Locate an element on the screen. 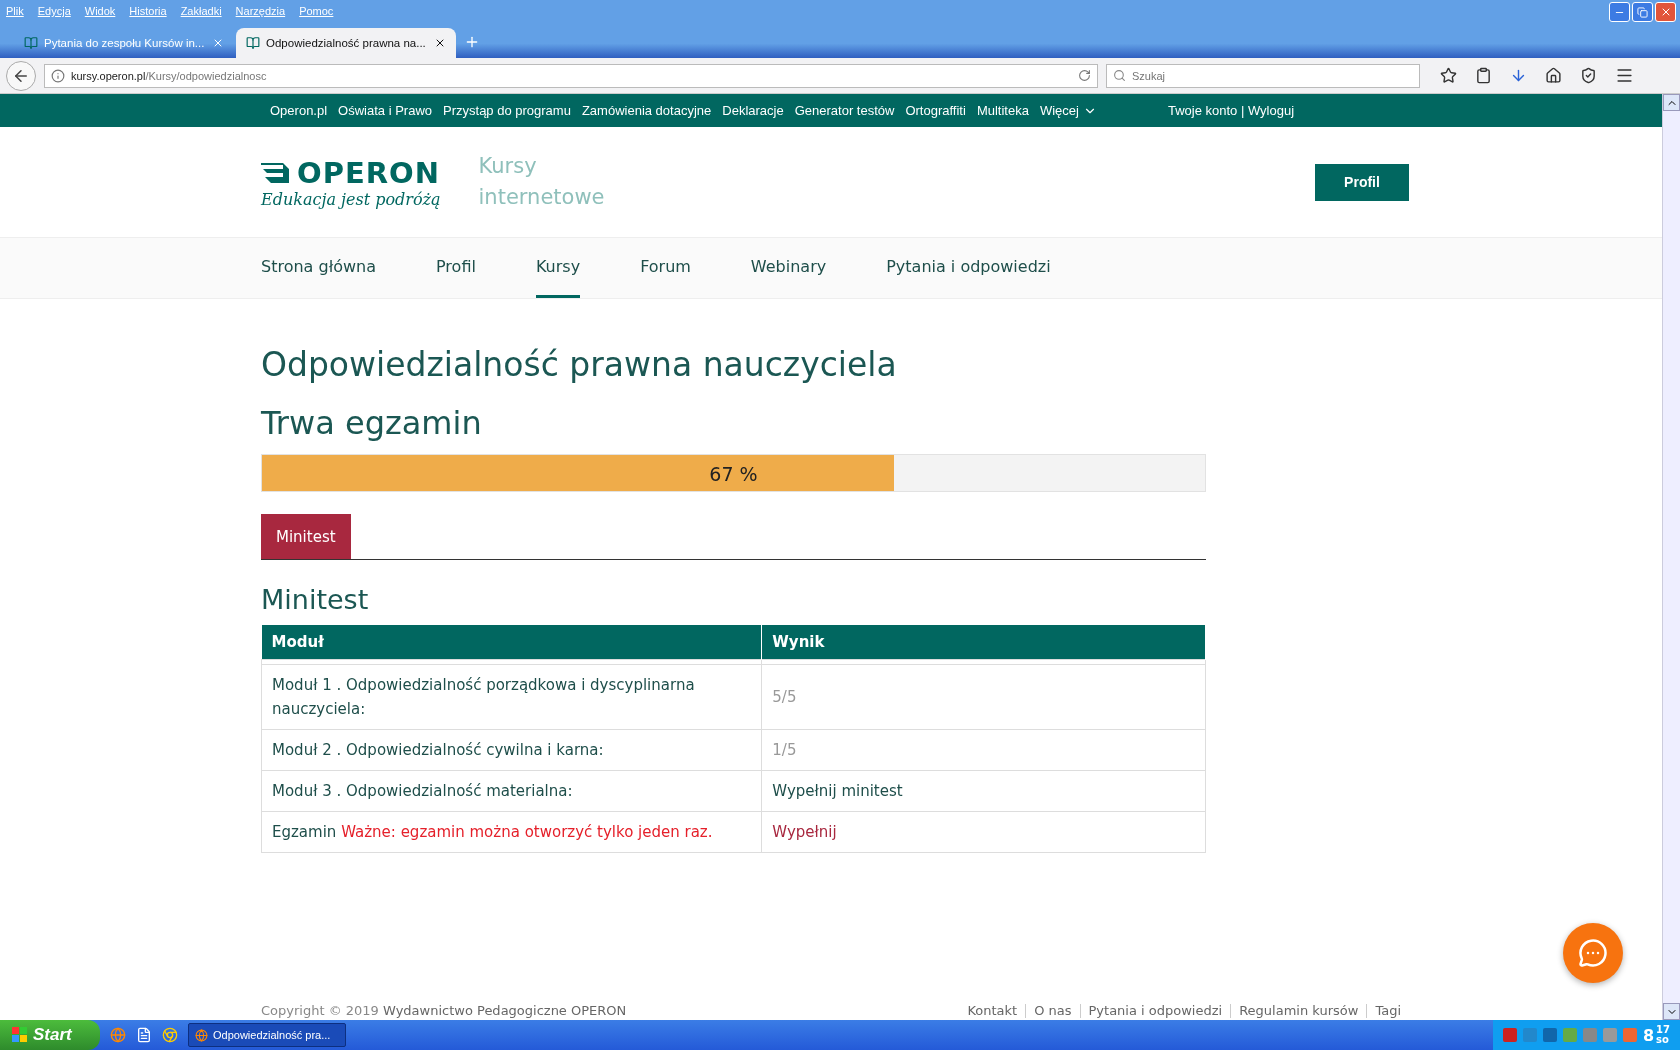 Image resolution: width=1680 pixels, height=1050 pixels. clipboard-icon is located at coordinates (1483, 75).